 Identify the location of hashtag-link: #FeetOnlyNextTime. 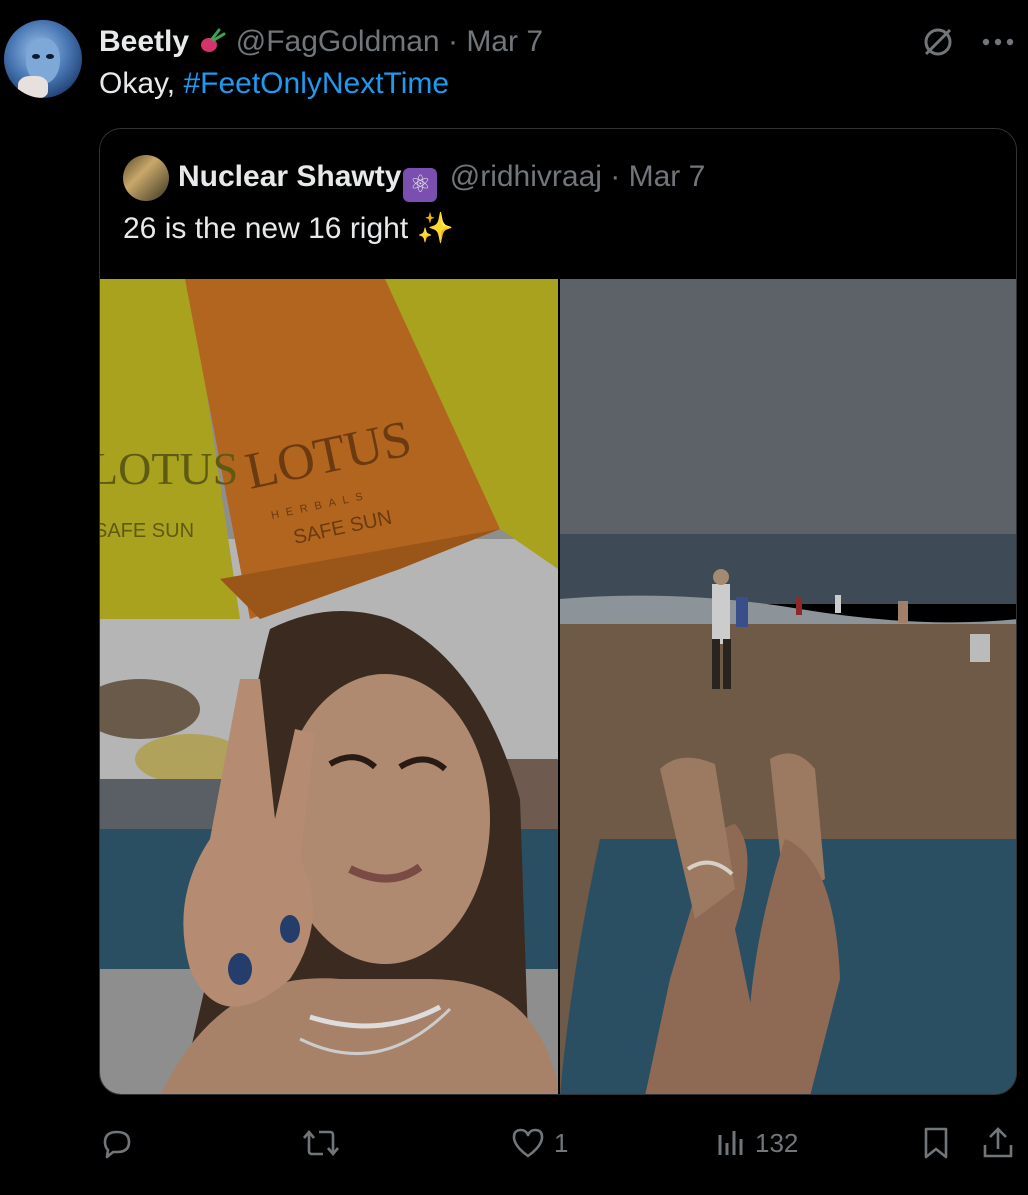
(316, 83).